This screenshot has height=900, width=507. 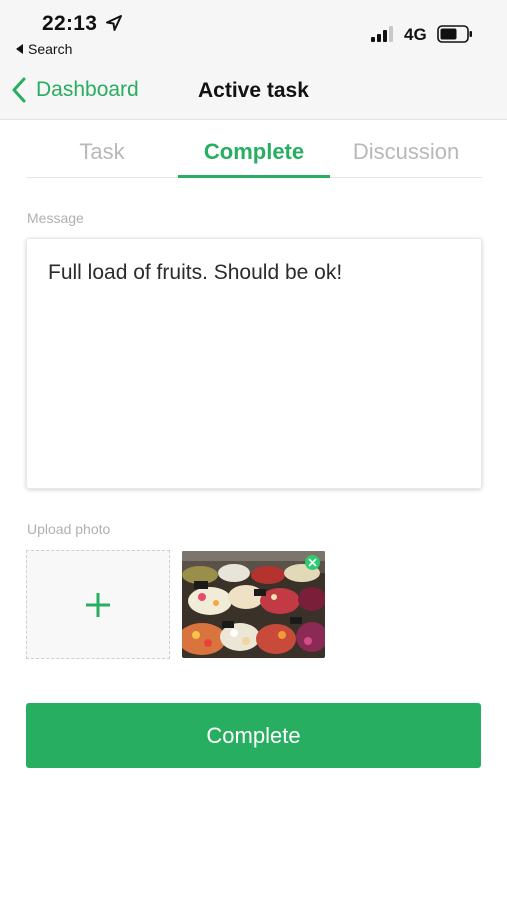 I want to click on message-label: Message, so click(x=55, y=218).